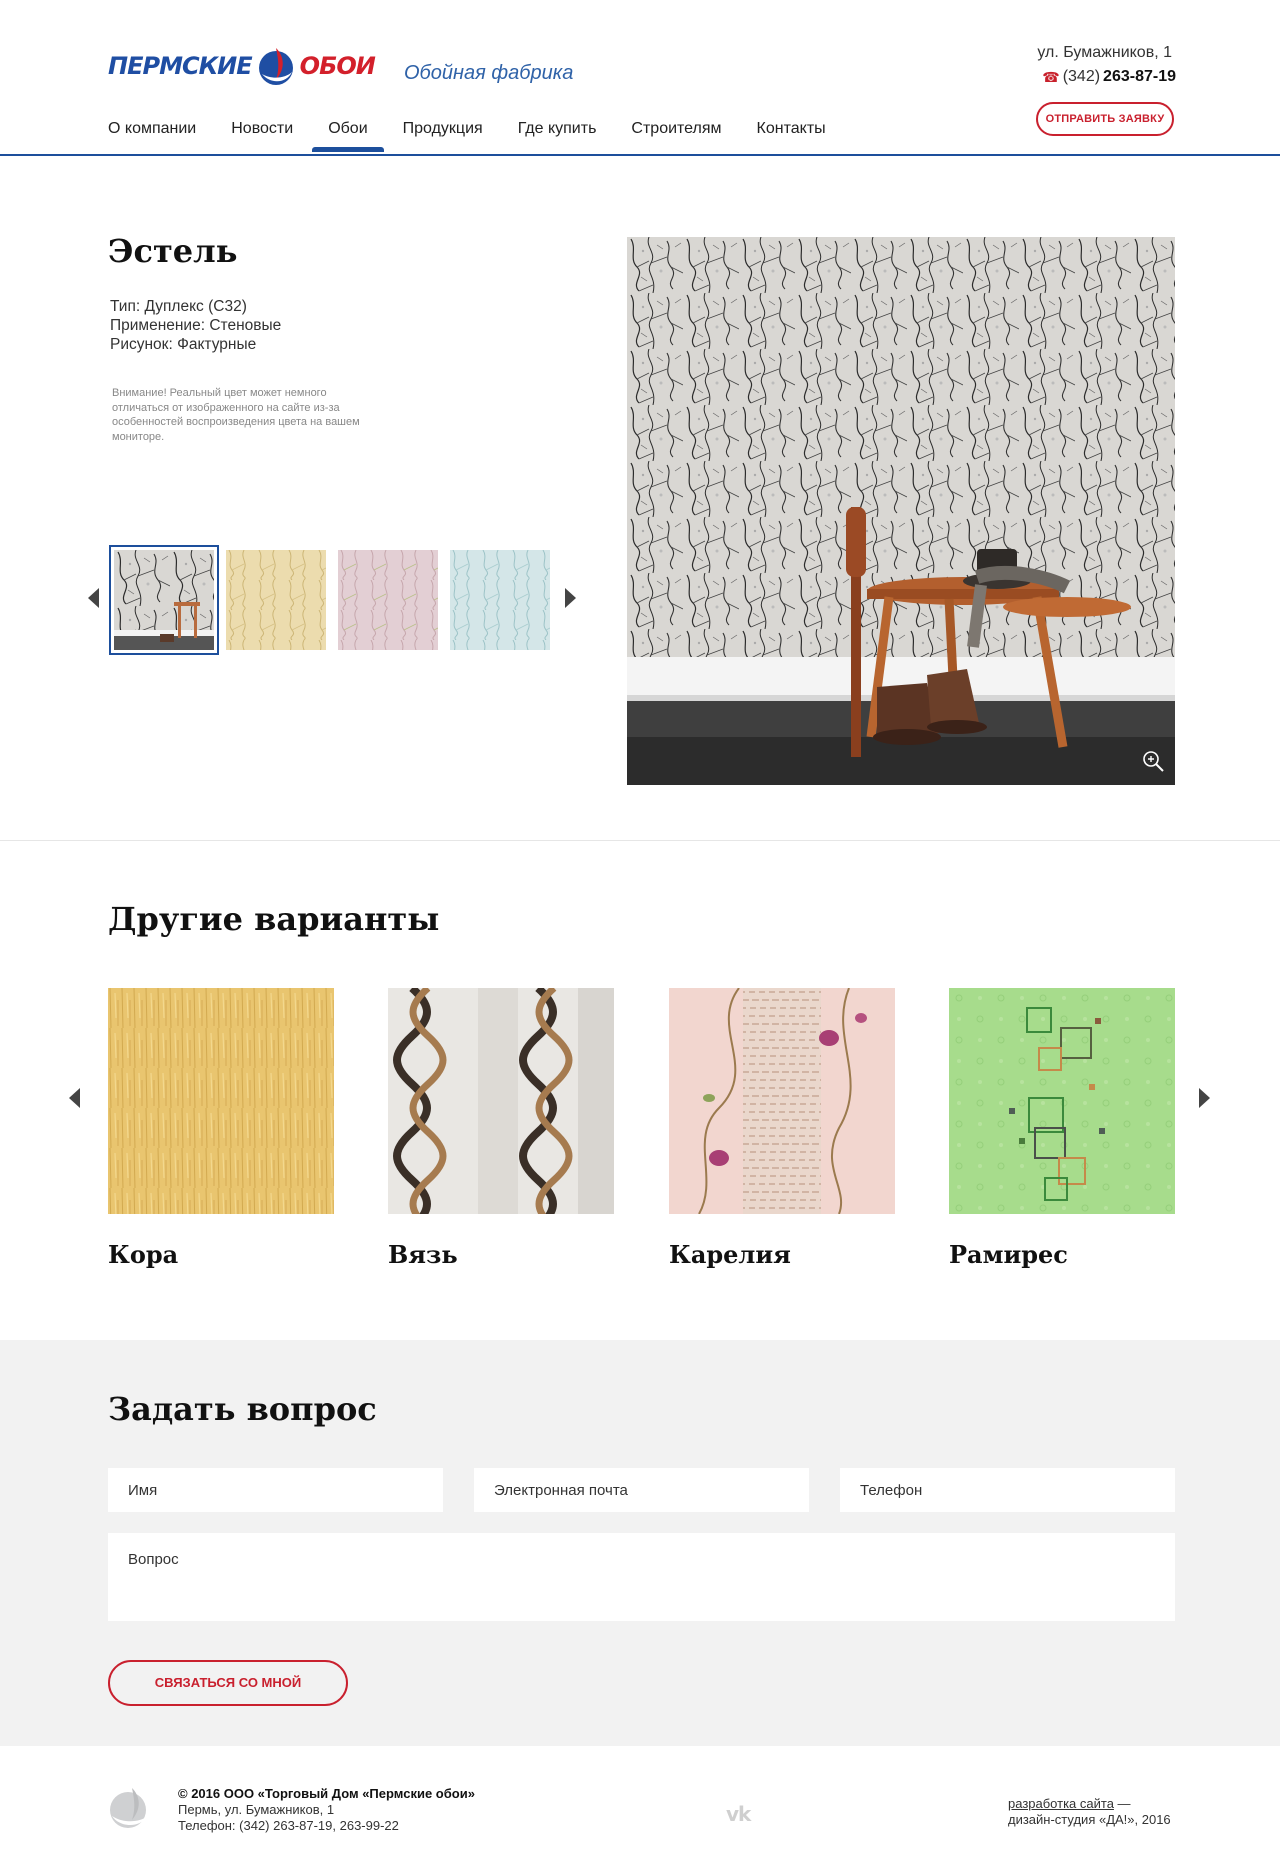 This screenshot has height=1876, width=1280. What do you see at coordinates (641, 1490) in the screenshot?
I see `email-field` at bounding box center [641, 1490].